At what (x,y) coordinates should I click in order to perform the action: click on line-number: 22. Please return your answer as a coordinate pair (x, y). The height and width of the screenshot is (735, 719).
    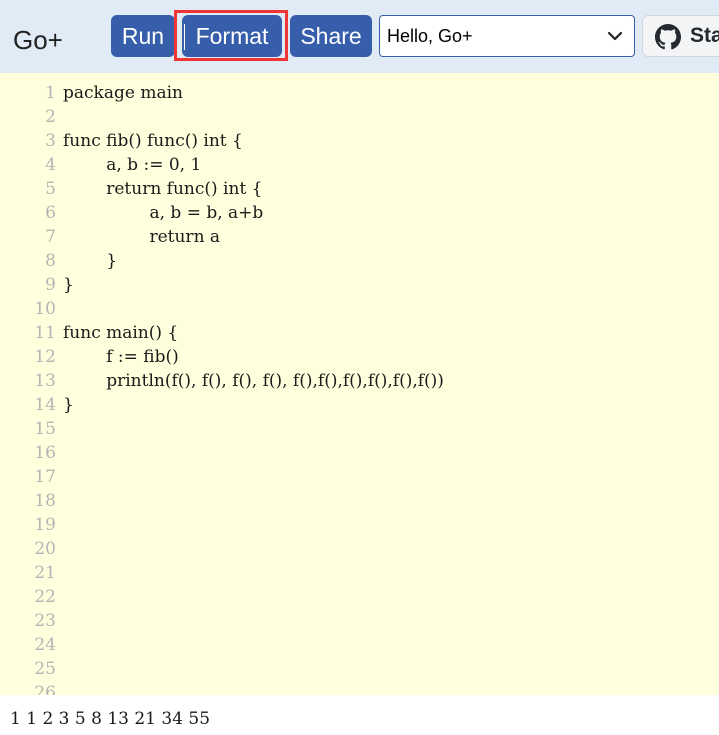
    Looking at the image, I should click on (45, 597).